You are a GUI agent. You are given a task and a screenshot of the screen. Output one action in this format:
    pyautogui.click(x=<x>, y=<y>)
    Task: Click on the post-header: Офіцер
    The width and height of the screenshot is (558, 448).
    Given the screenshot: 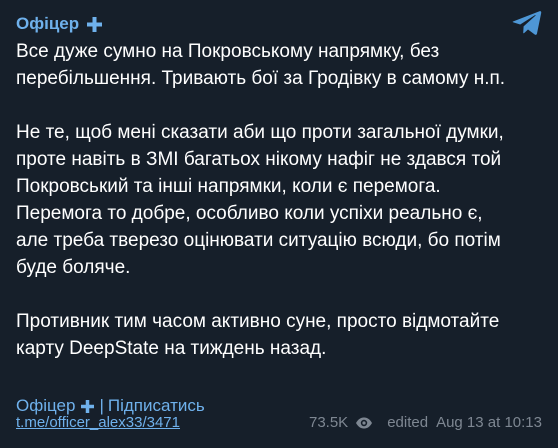 What is the action you would take?
    pyautogui.click(x=279, y=24)
    